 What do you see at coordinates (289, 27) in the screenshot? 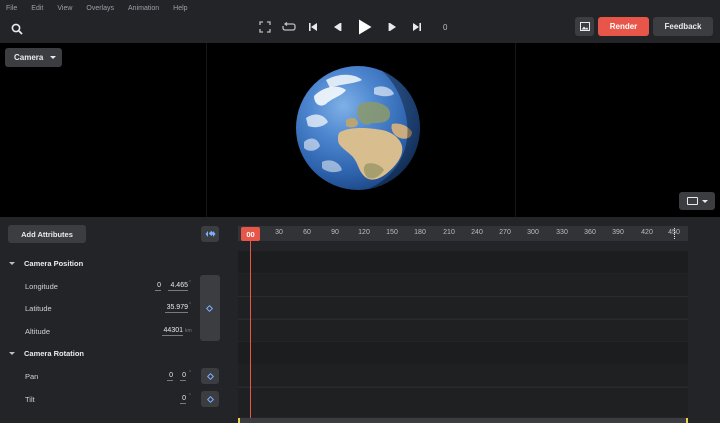
I see `loop-icon` at bounding box center [289, 27].